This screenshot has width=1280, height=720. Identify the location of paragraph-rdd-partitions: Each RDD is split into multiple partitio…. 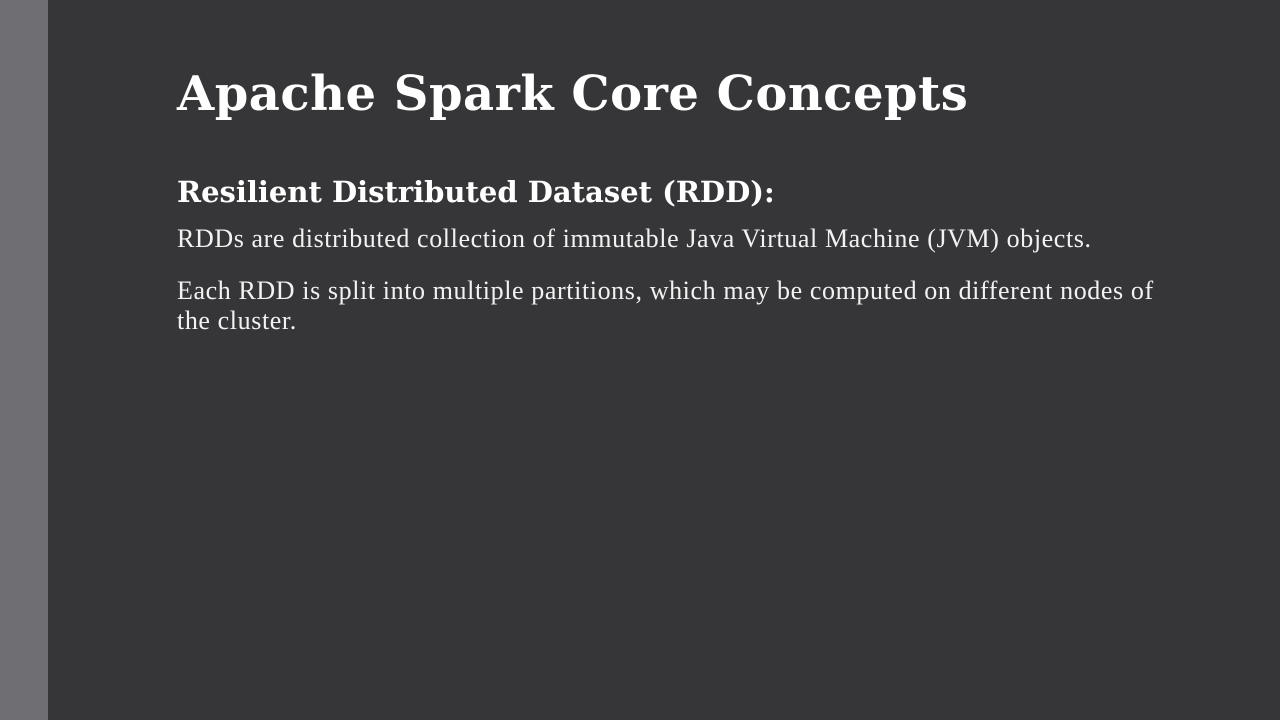
(665, 305).